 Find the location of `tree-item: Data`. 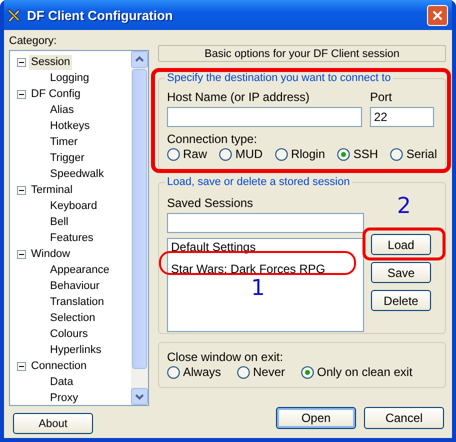

tree-item: Data is located at coordinates (62, 382).